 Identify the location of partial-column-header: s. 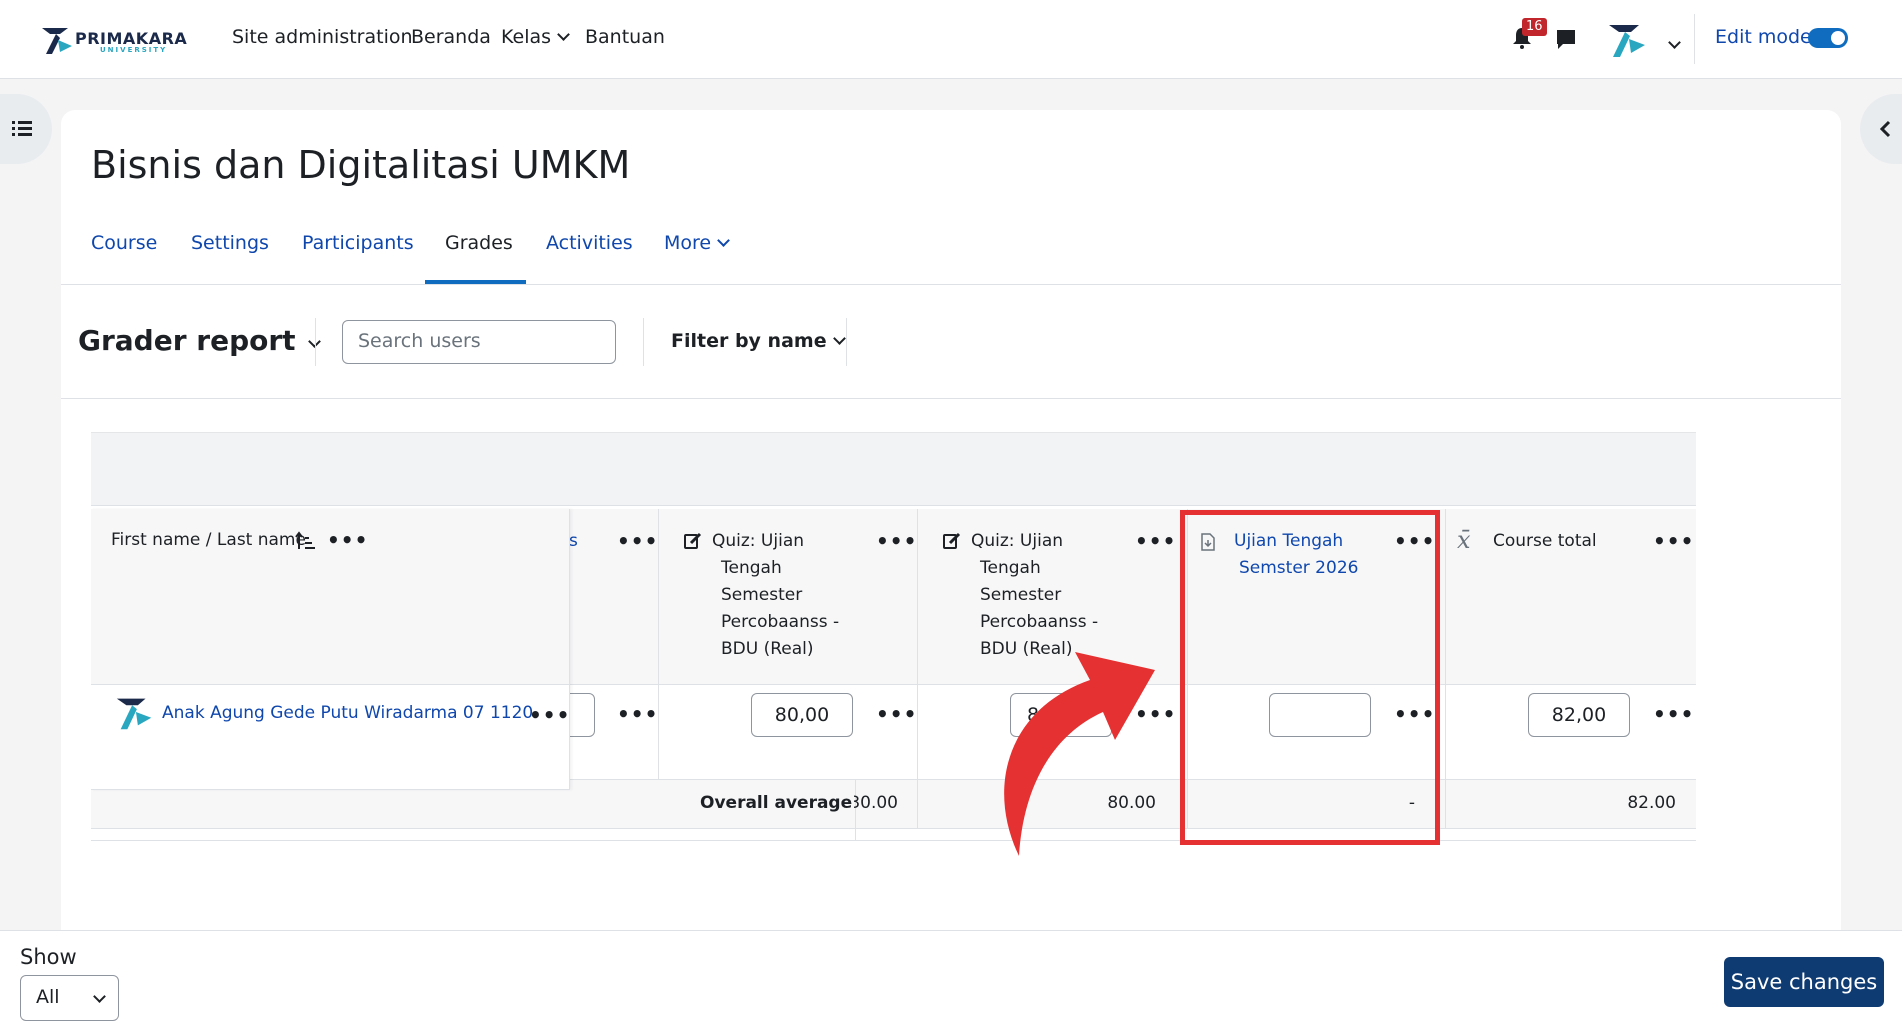
(573, 541).